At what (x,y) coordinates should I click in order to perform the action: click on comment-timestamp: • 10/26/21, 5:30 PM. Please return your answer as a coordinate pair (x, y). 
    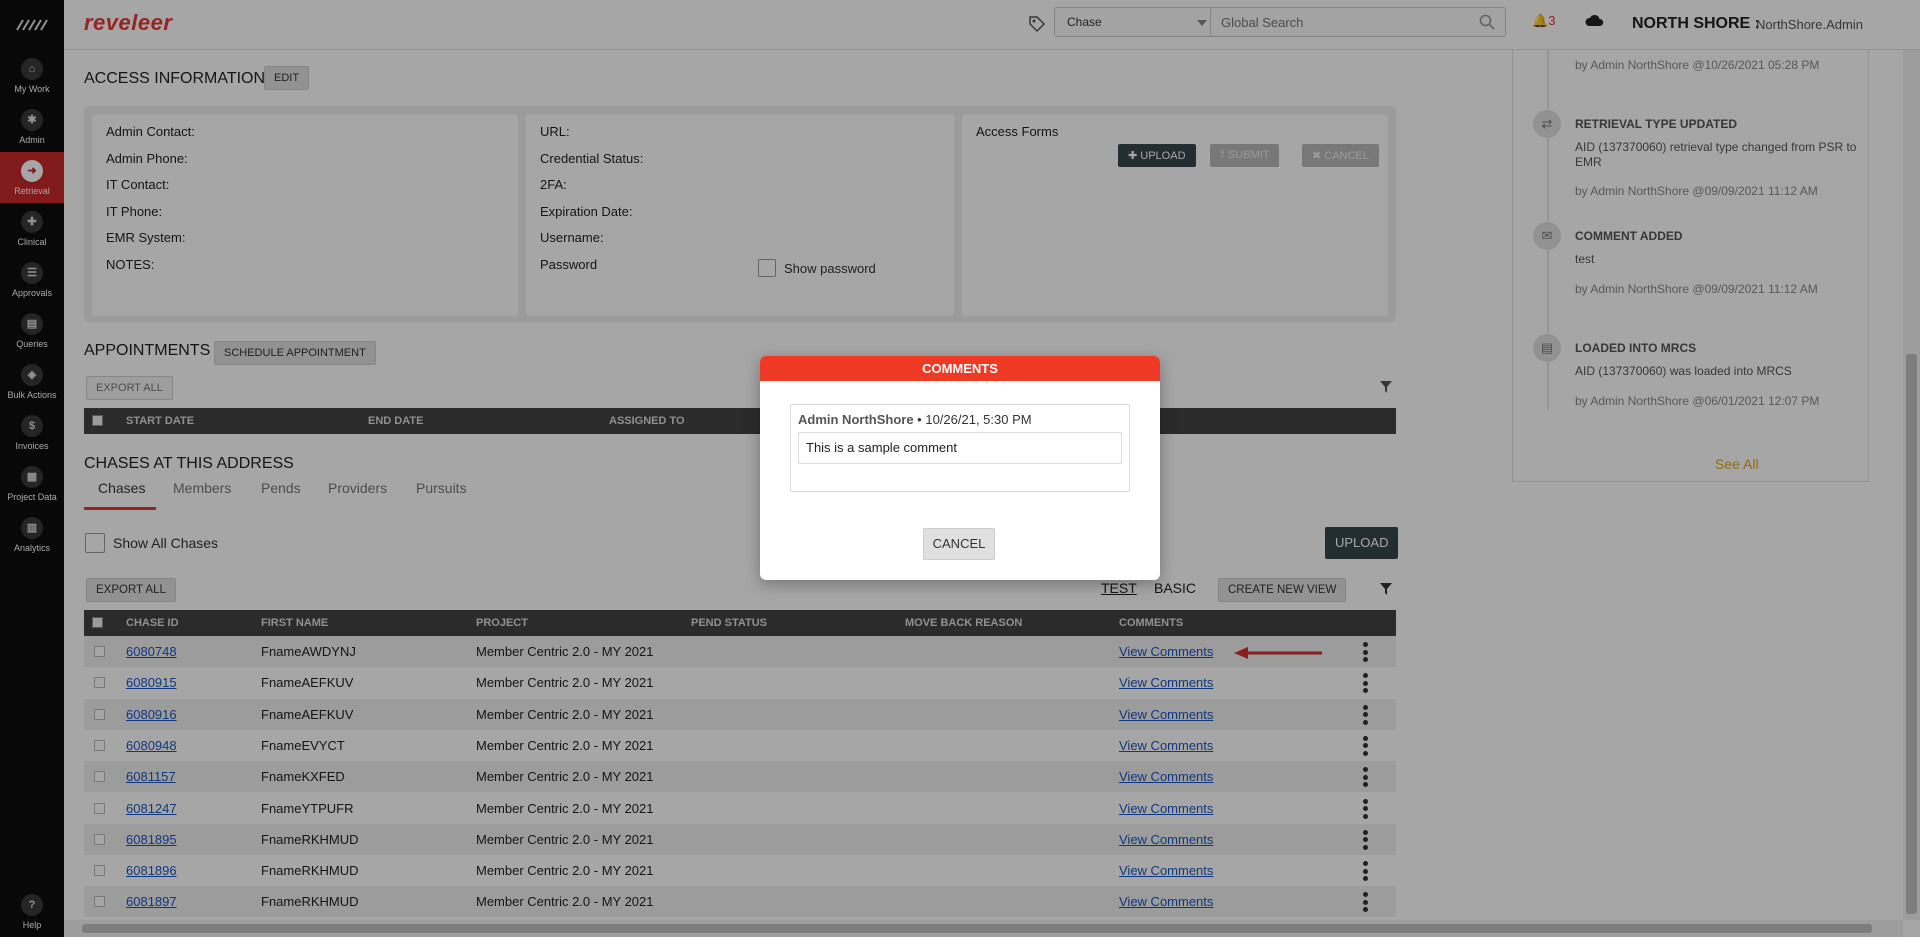
    Looking at the image, I should click on (972, 419).